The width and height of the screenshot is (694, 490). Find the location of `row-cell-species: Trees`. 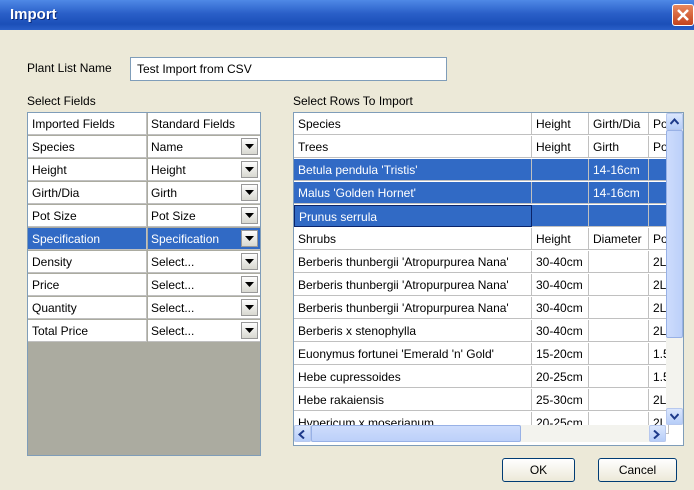

row-cell-species: Trees is located at coordinates (413, 147).